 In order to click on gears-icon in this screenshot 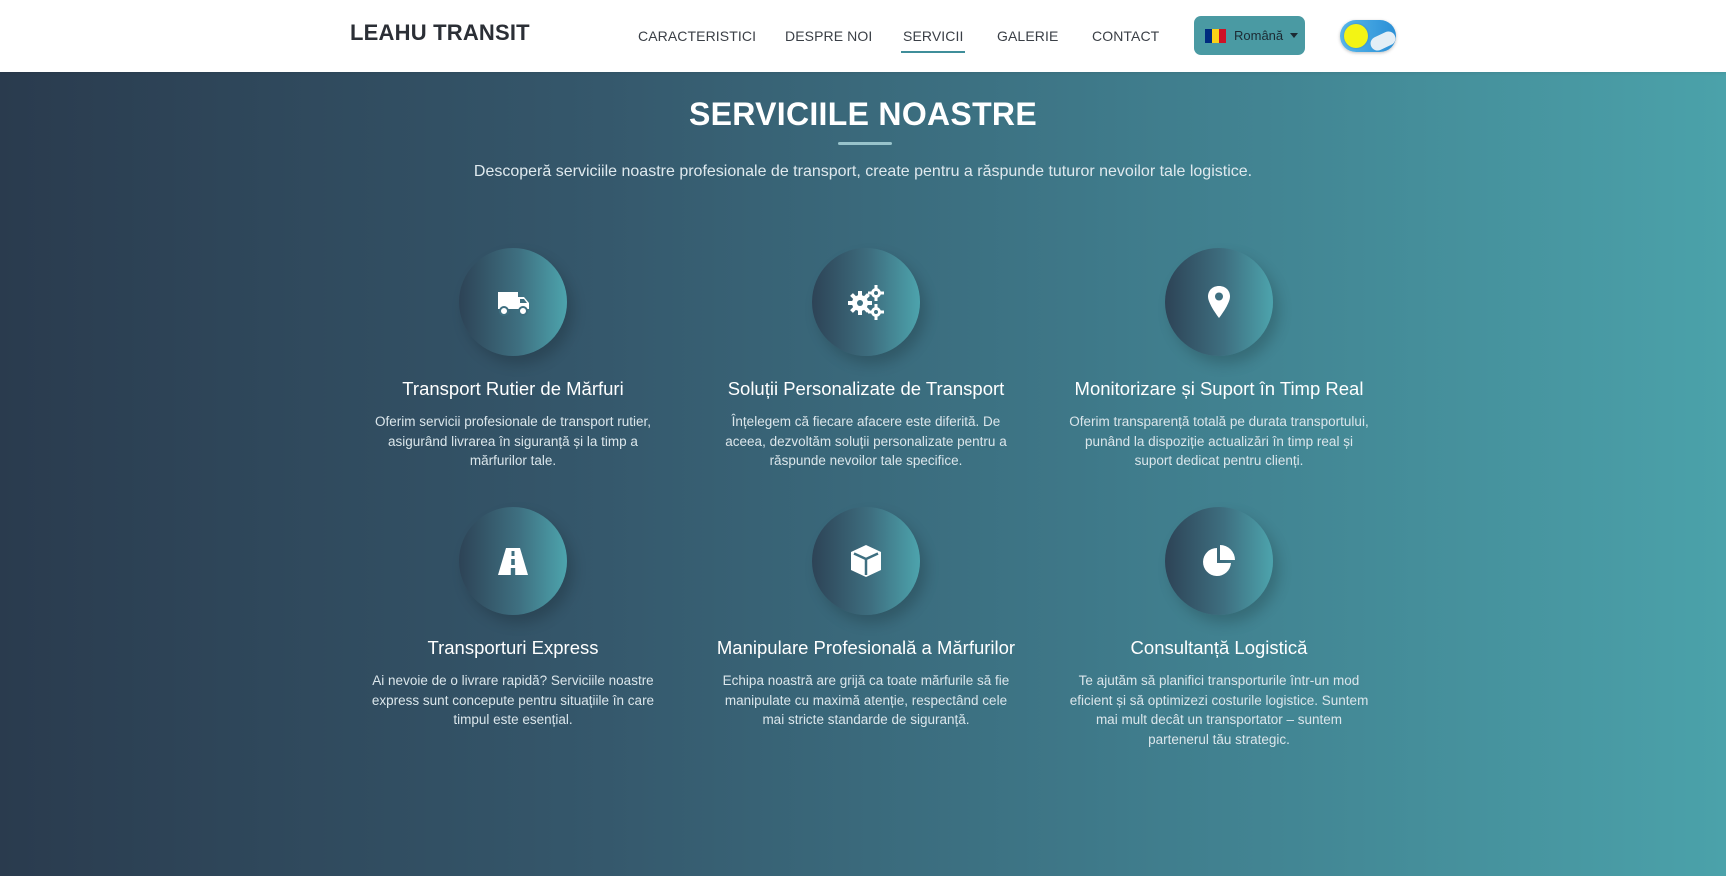, I will do `click(866, 302)`.